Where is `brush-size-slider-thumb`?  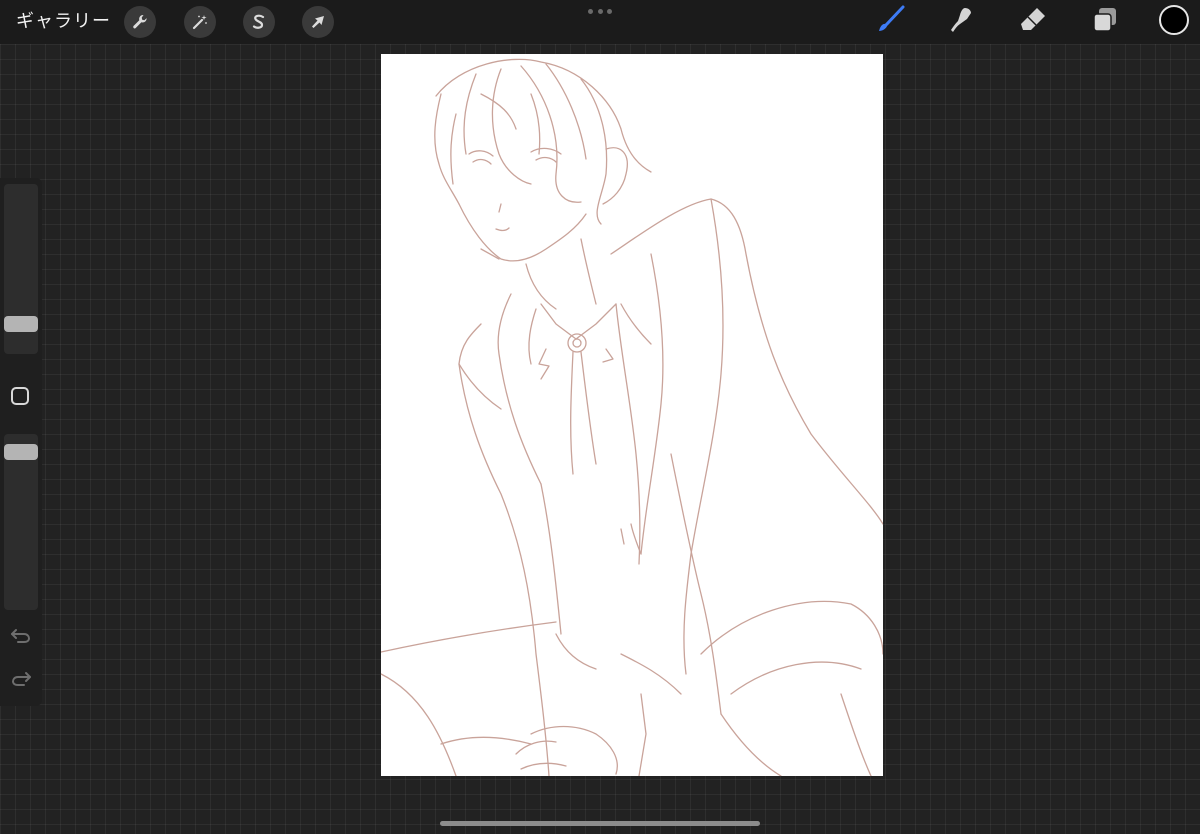 brush-size-slider-thumb is located at coordinates (21, 324).